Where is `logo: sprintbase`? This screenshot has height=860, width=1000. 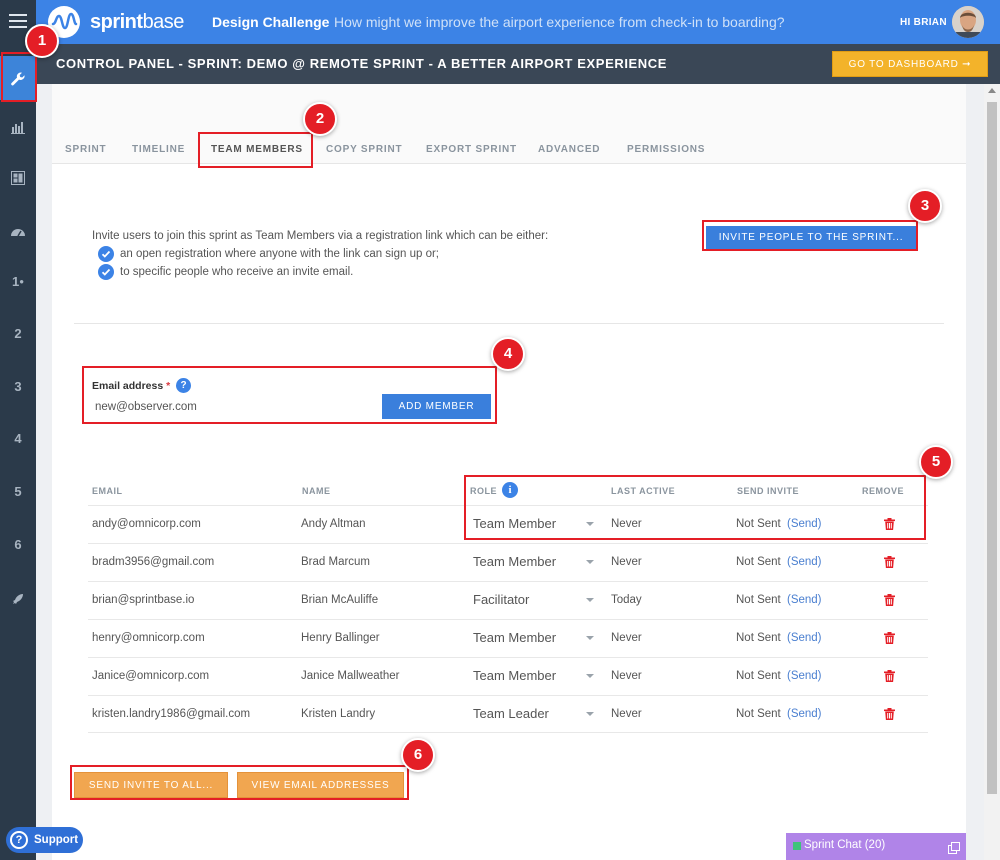 logo: sprintbase is located at coordinates (116, 22).